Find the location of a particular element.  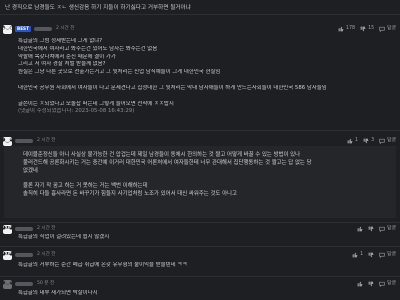

comment-line: 물론 자기 작 꿈고 하는 거 못하는 거는 백번 이해하는데 is located at coordinates (85, 186).